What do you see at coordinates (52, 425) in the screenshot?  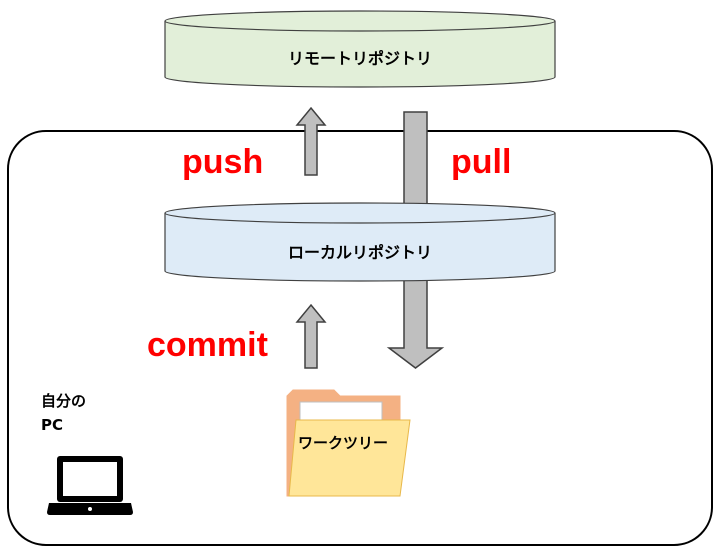 I see `pc-label-line2: PC` at bounding box center [52, 425].